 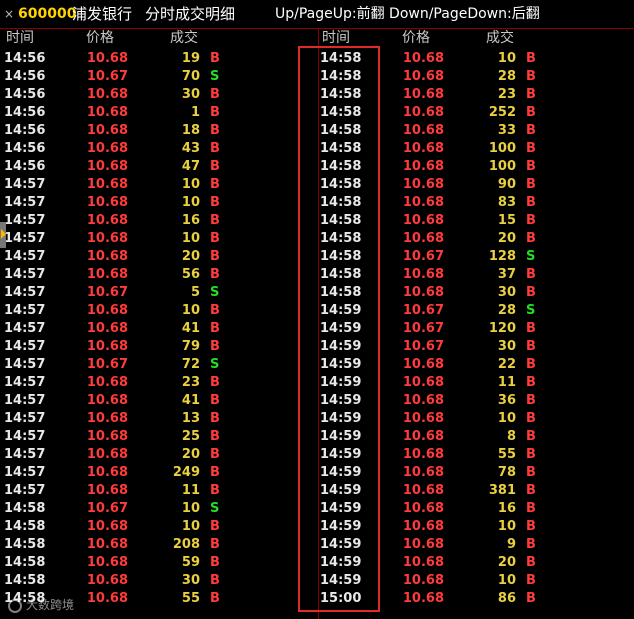 What do you see at coordinates (506, 130) in the screenshot?
I see `trade-volume: 33` at bounding box center [506, 130].